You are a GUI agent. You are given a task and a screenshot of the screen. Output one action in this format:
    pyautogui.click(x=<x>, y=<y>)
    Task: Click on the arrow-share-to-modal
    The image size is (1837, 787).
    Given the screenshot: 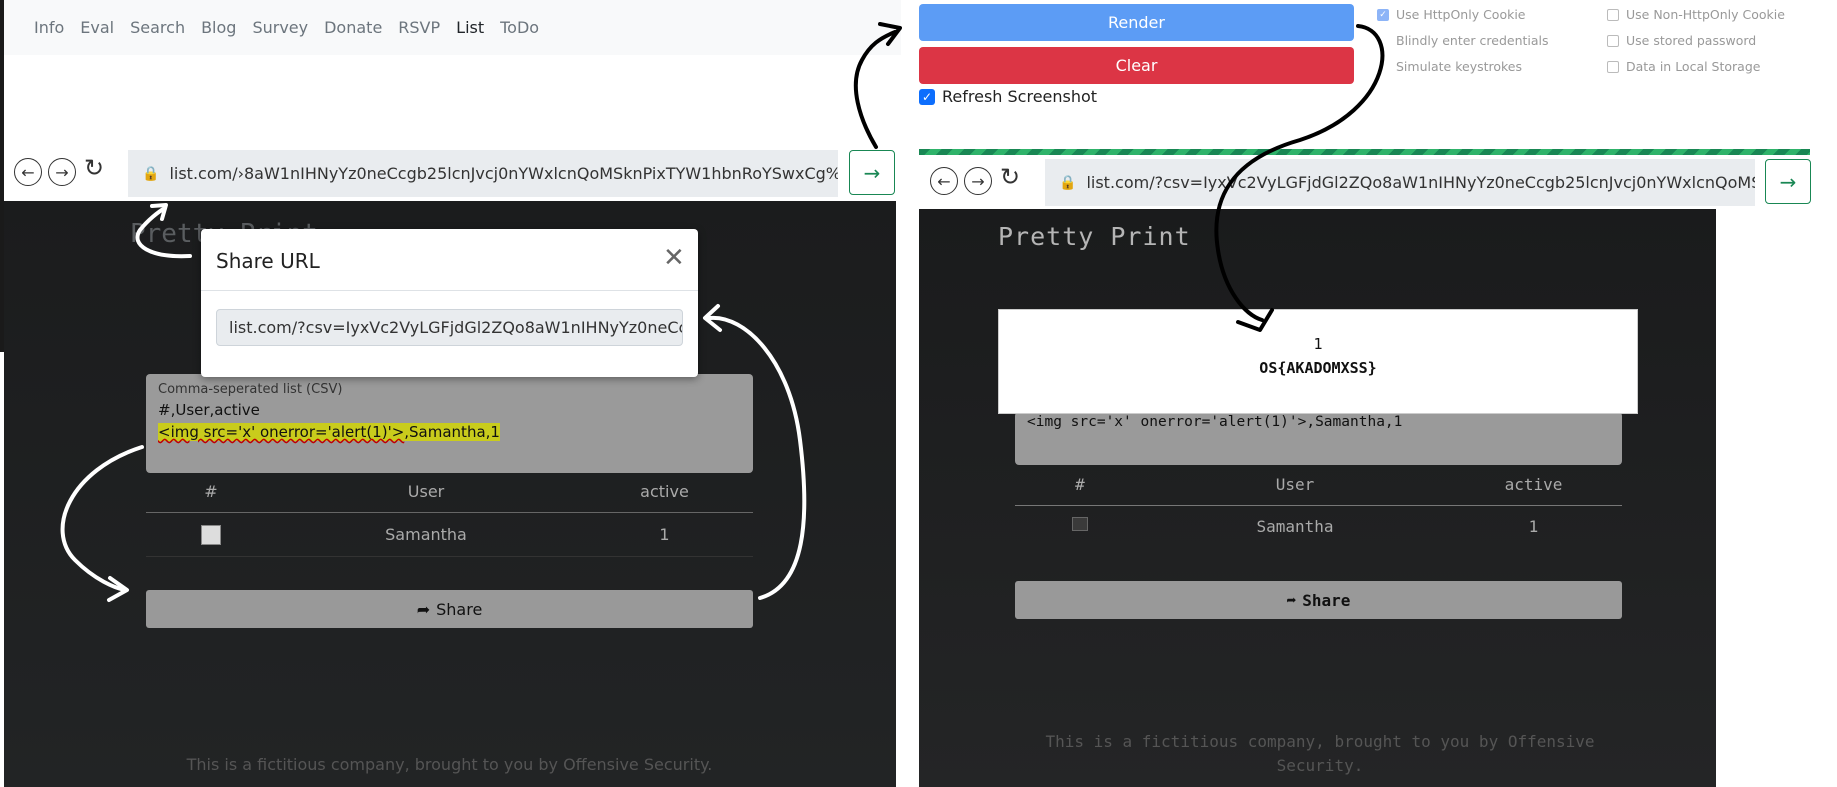 What is the action you would take?
    pyautogui.click(x=757, y=457)
    